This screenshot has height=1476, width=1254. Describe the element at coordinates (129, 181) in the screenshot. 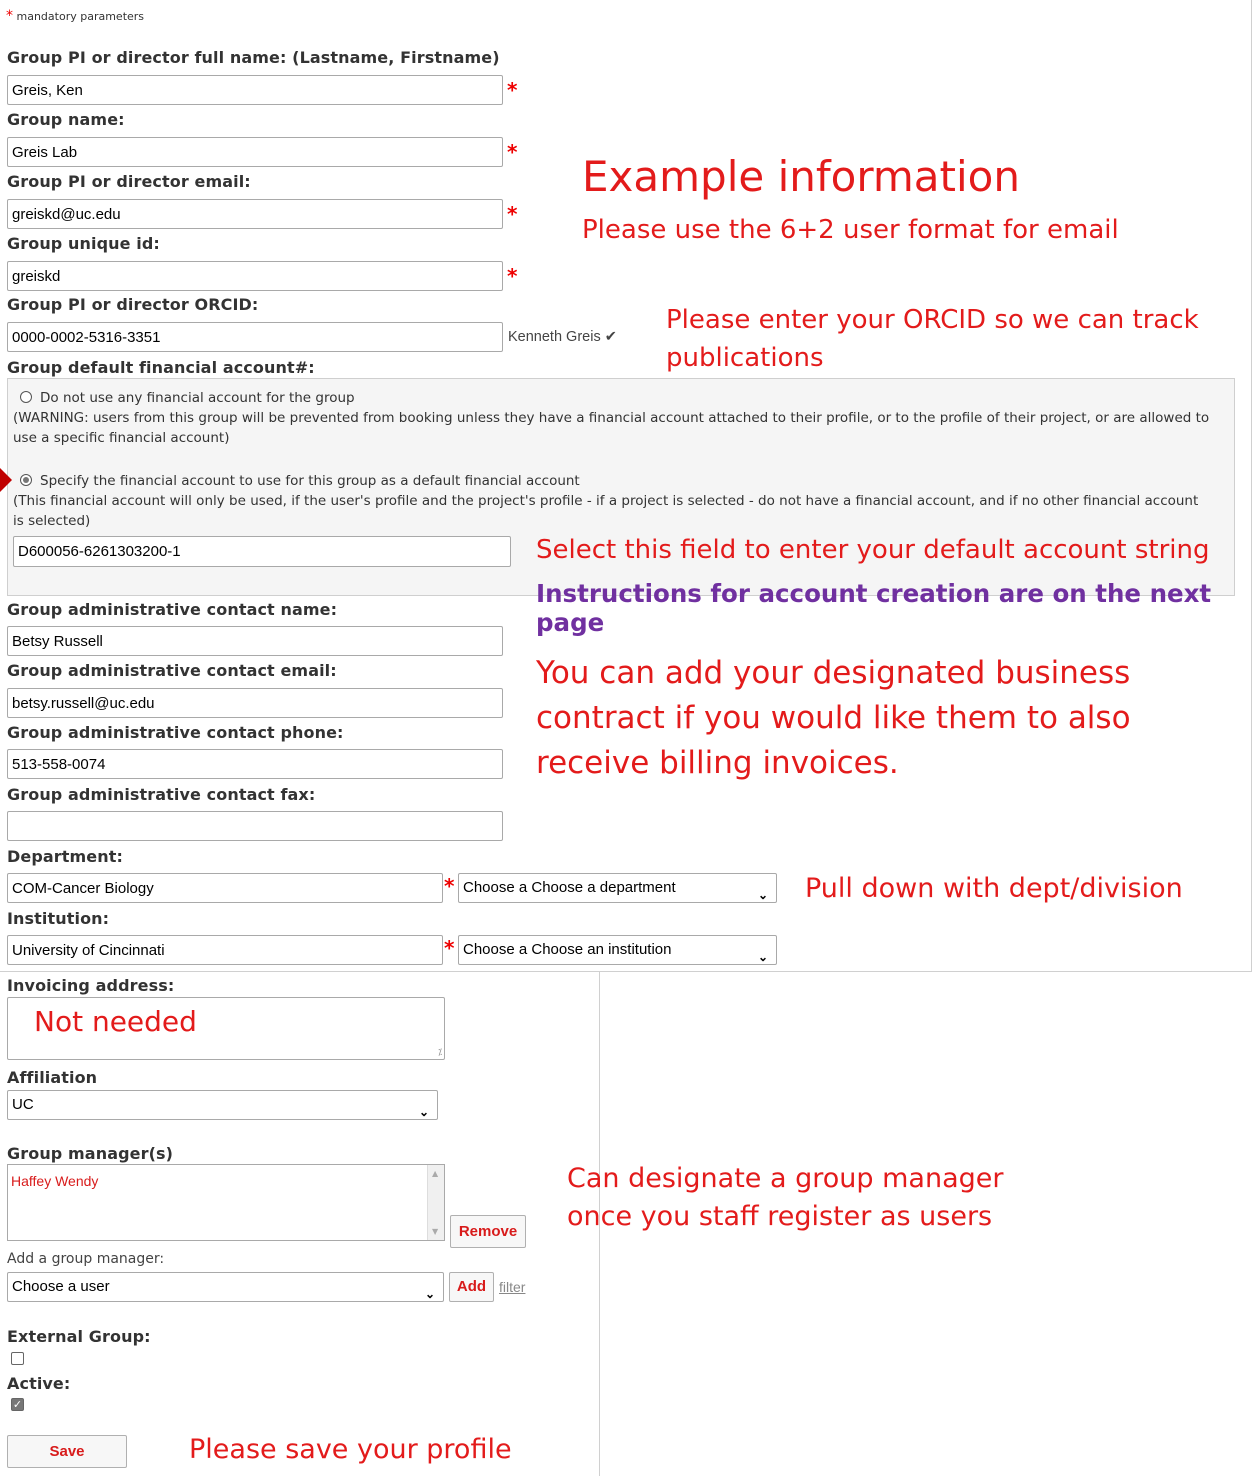

I see `pi-email-label: Group PI or director email:` at that location.